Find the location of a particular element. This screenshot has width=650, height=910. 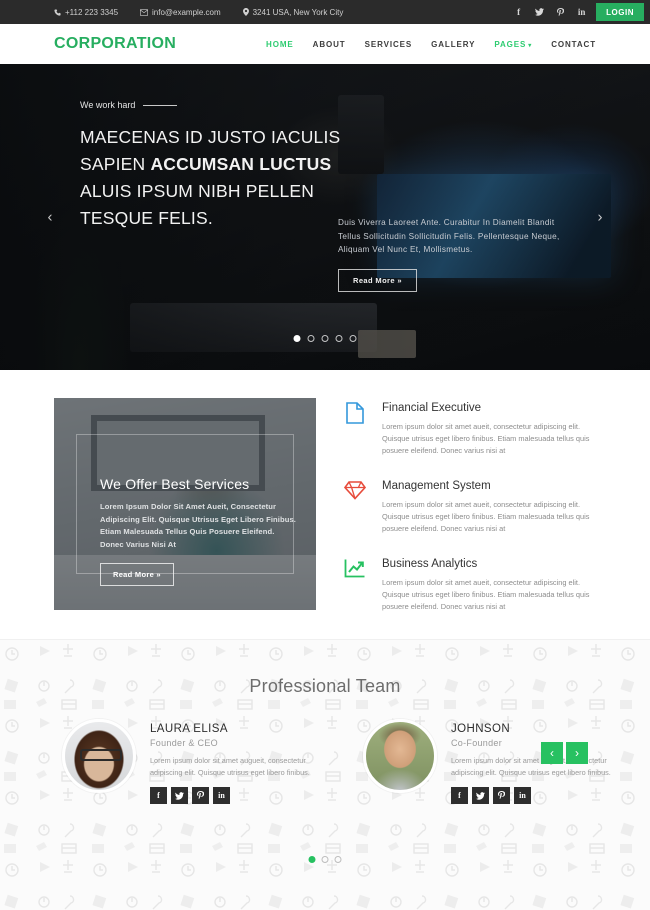

topbar-email: info@example.com is located at coordinates (180, 12).